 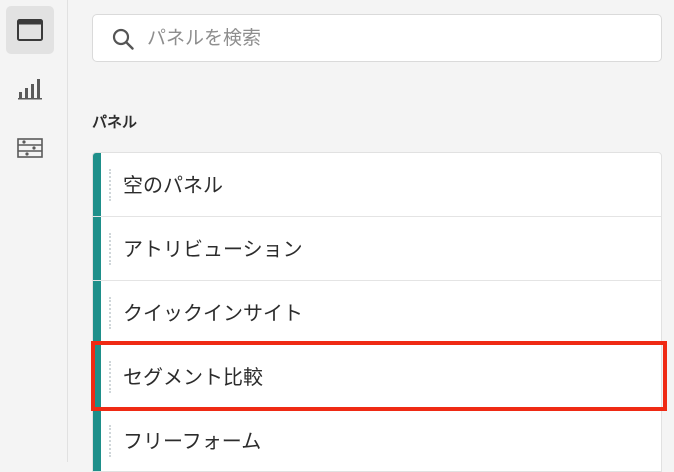 I want to click on rail-panels-button, so click(x=30, y=30).